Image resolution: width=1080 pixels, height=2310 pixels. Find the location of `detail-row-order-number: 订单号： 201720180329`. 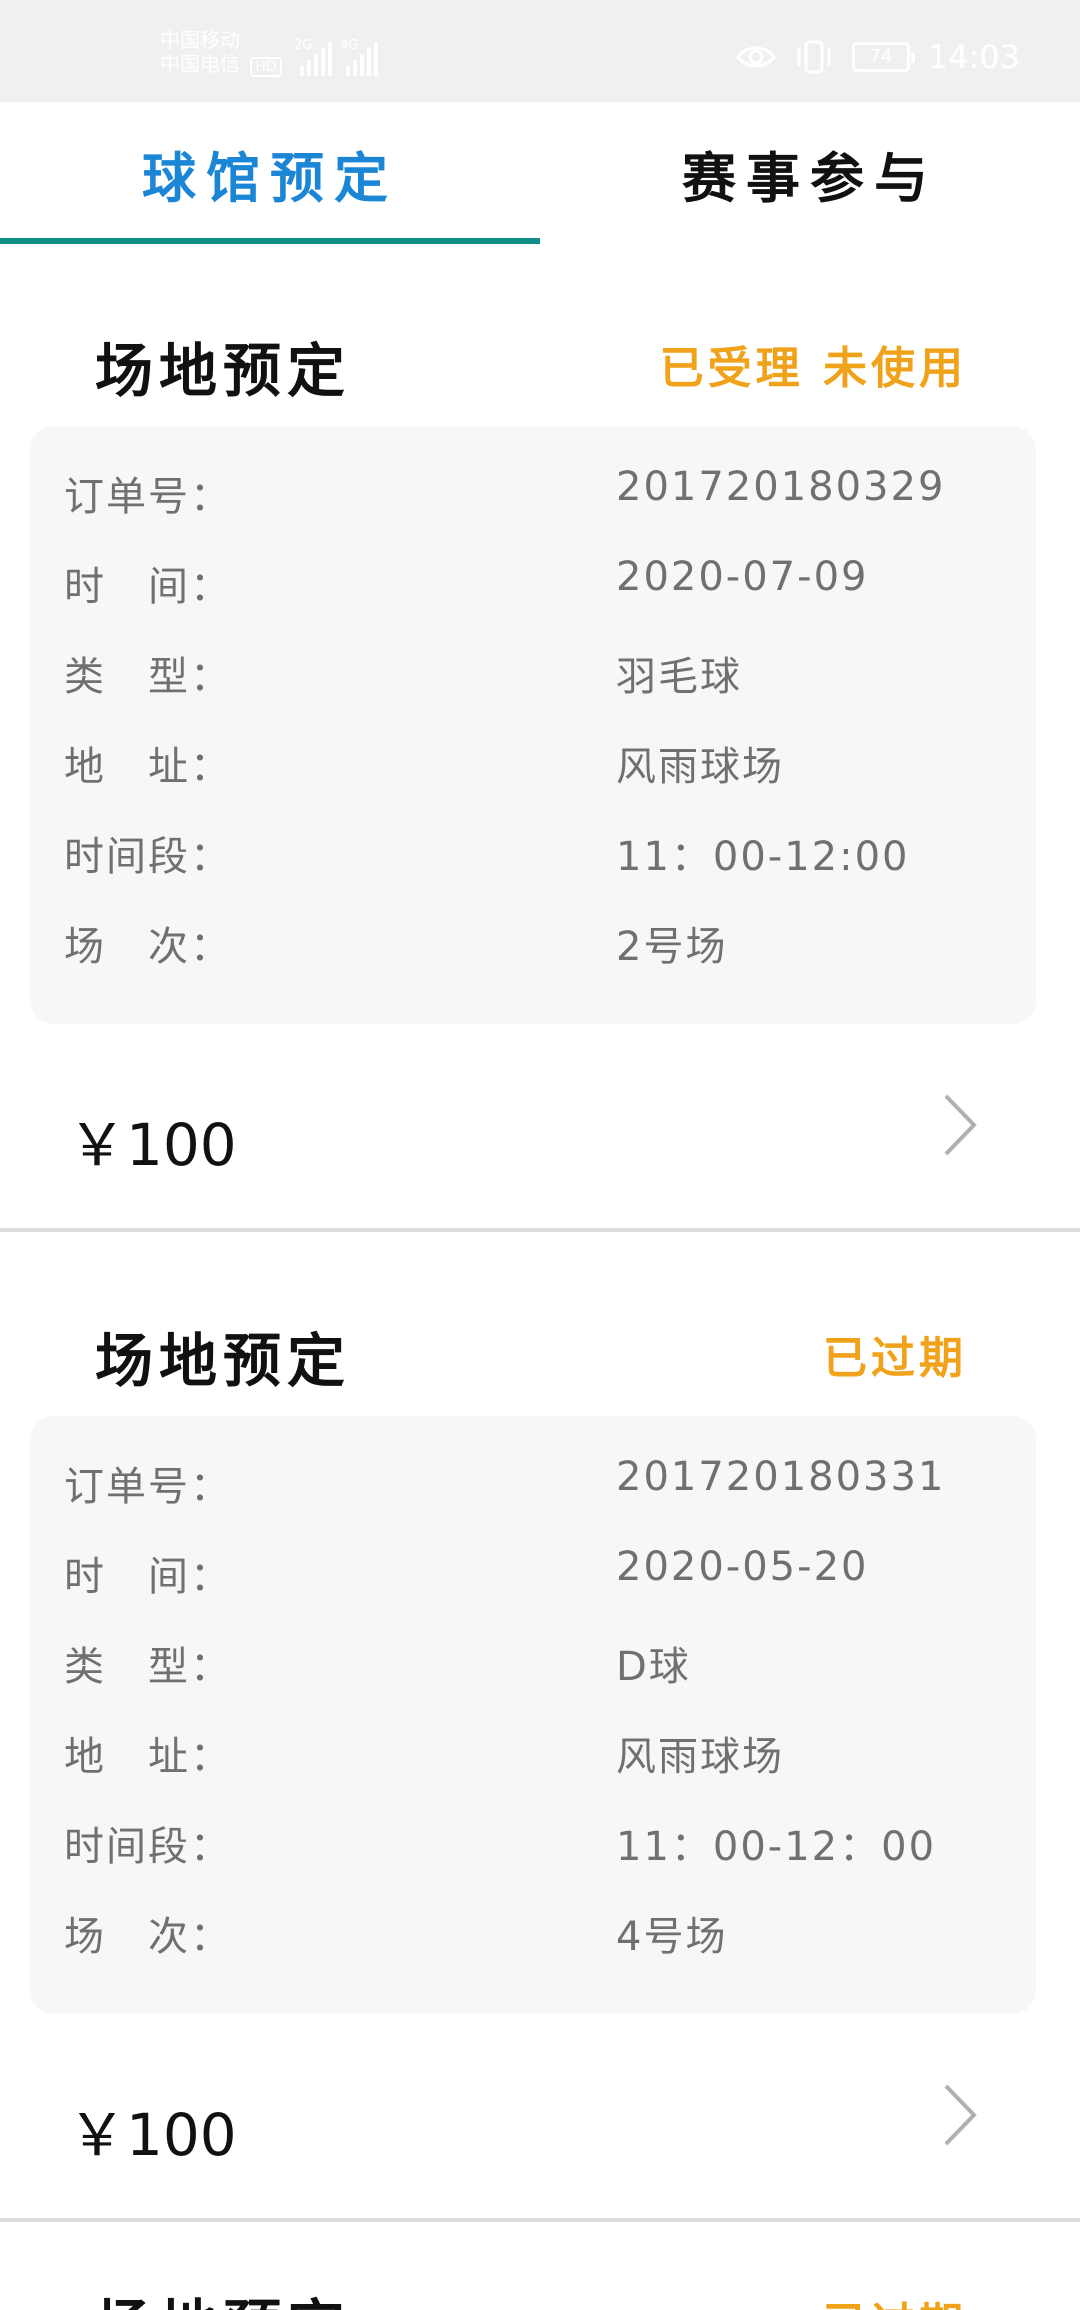

detail-row-order-number: 订单号： 201720180329 is located at coordinates (533, 488).